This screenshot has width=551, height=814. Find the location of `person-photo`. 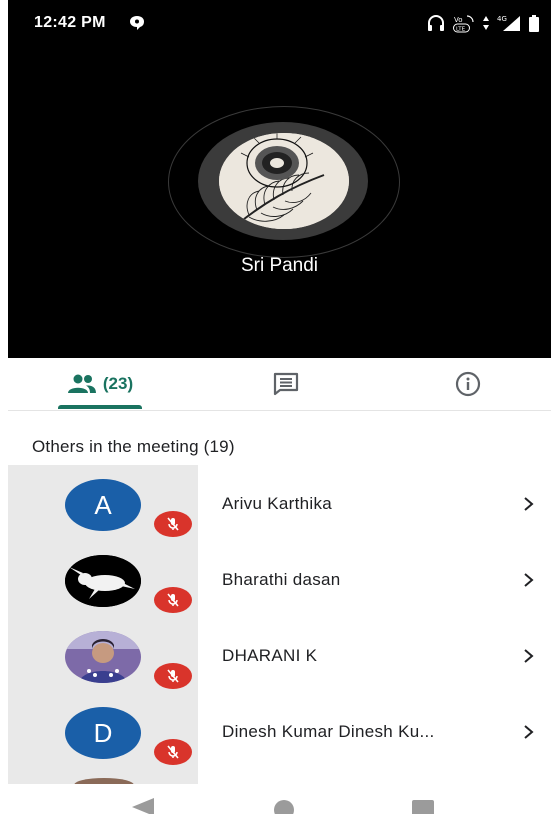

person-photo is located at coordinates (103, 657).